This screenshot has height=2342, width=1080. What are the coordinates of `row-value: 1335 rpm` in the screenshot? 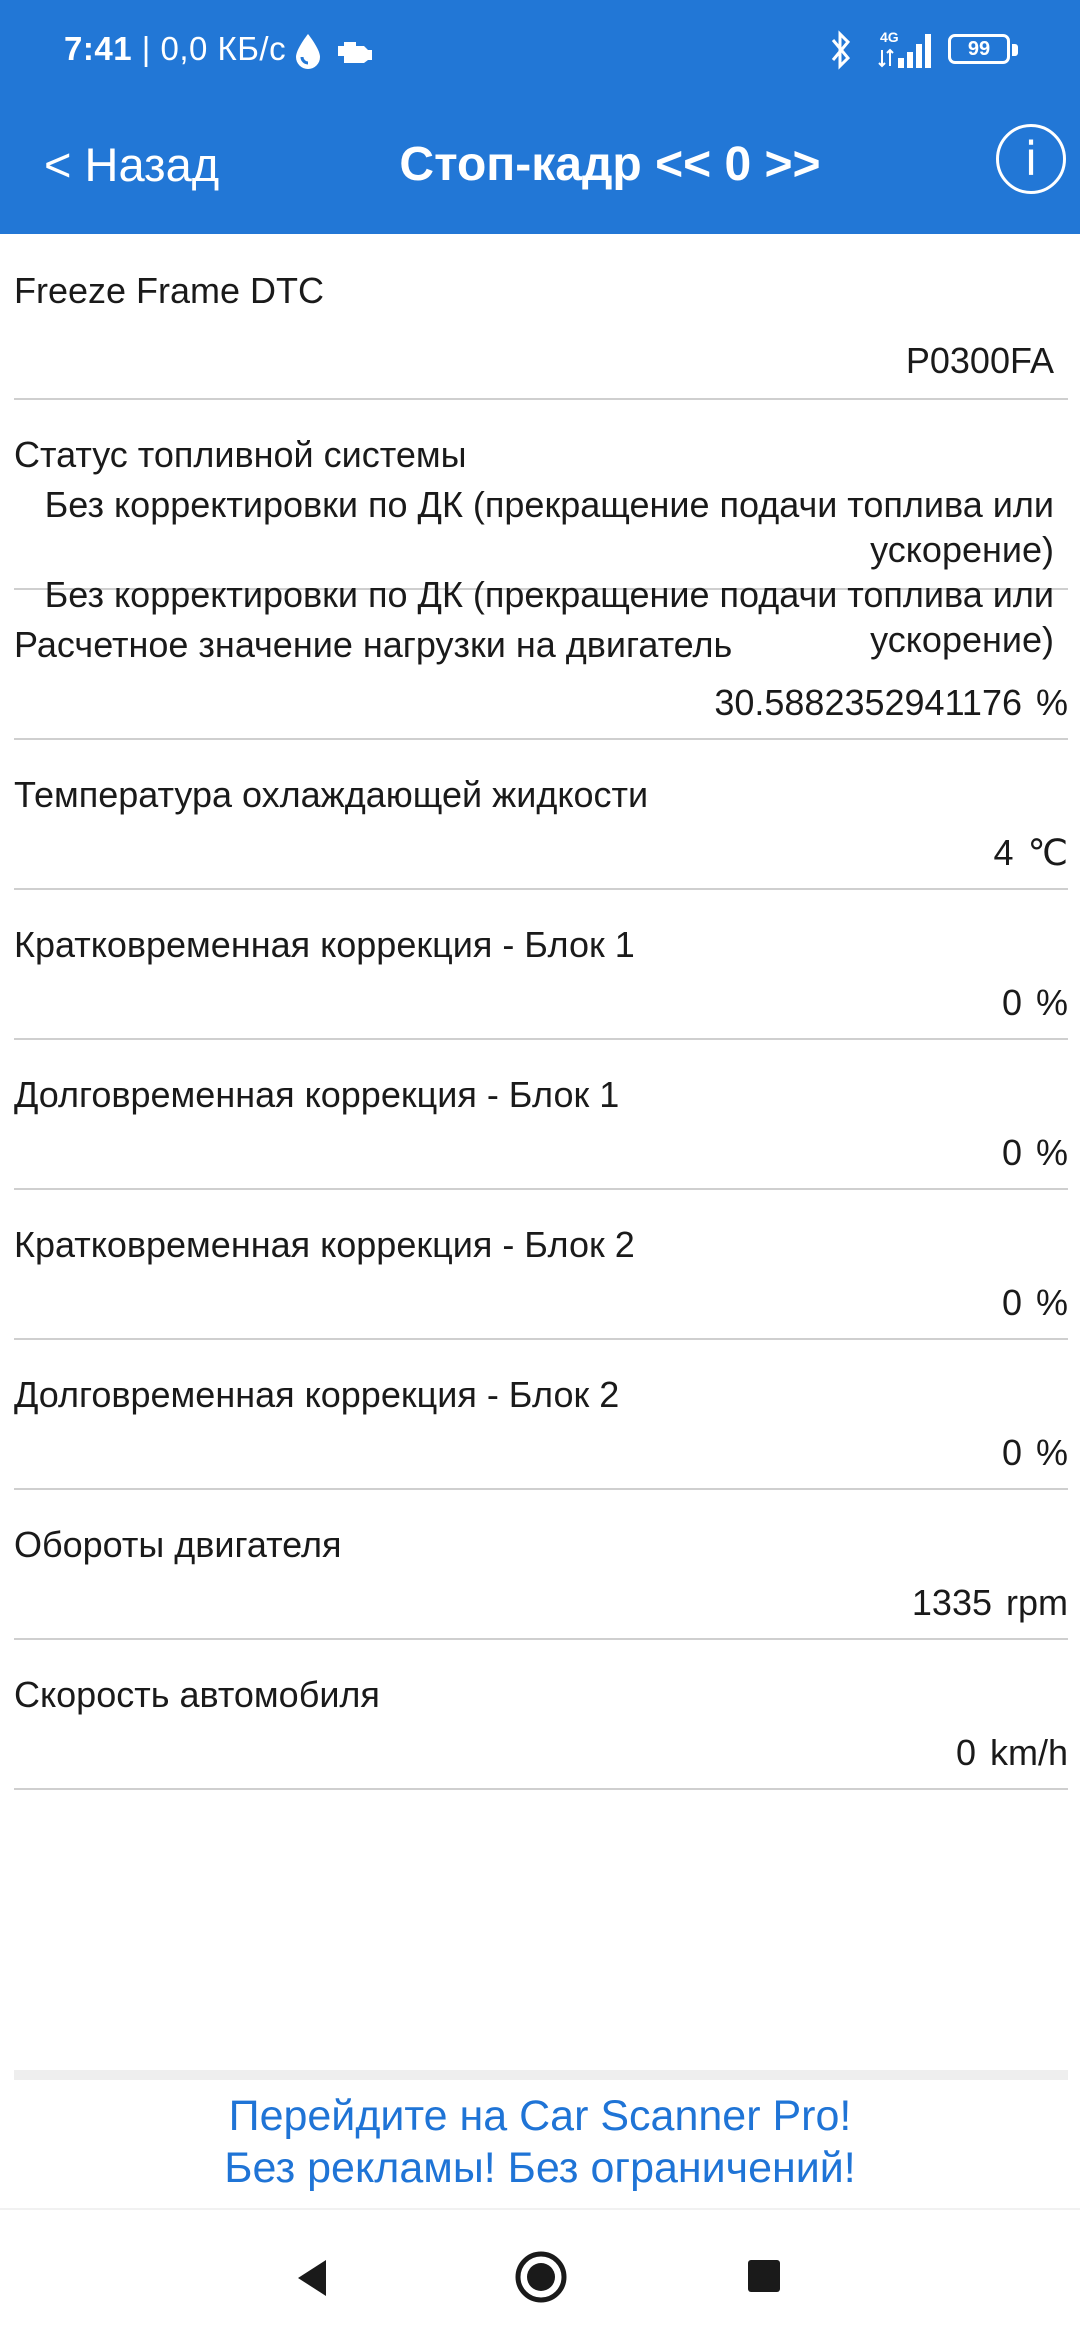 It's located at (989, 1602).